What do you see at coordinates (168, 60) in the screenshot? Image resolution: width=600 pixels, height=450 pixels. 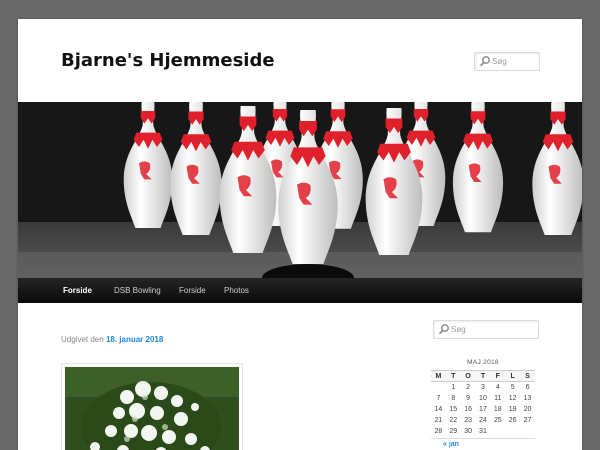 I see `site-title: Bjarne's Hjemmeside` at bounding box center [168, 60].